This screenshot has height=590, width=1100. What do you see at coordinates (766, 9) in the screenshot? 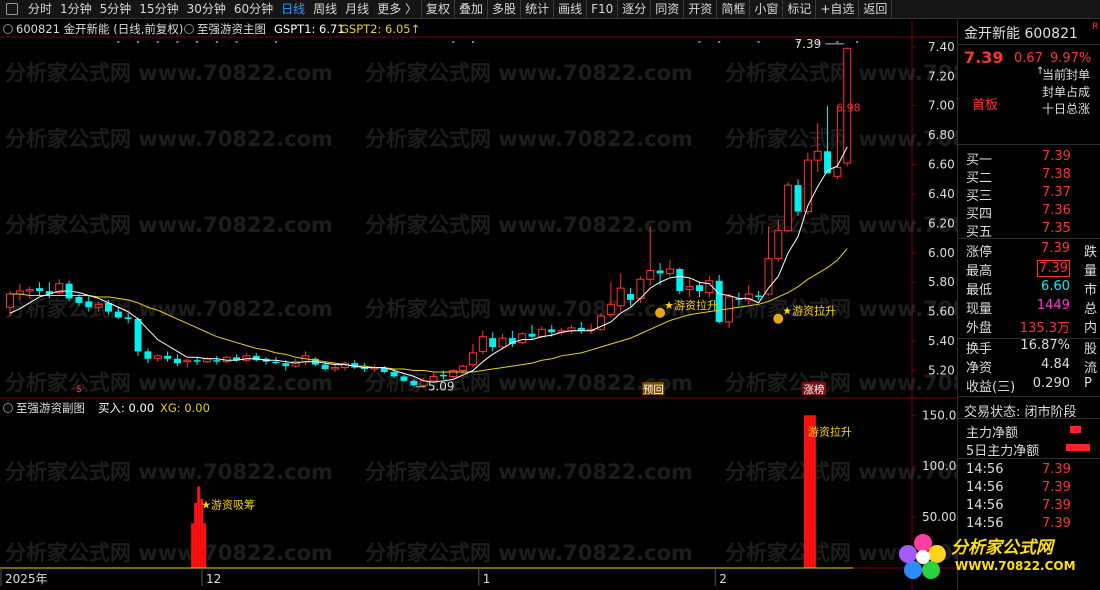
I see `toolbar-item-20: 小窗` at bounding box center [766, 9].